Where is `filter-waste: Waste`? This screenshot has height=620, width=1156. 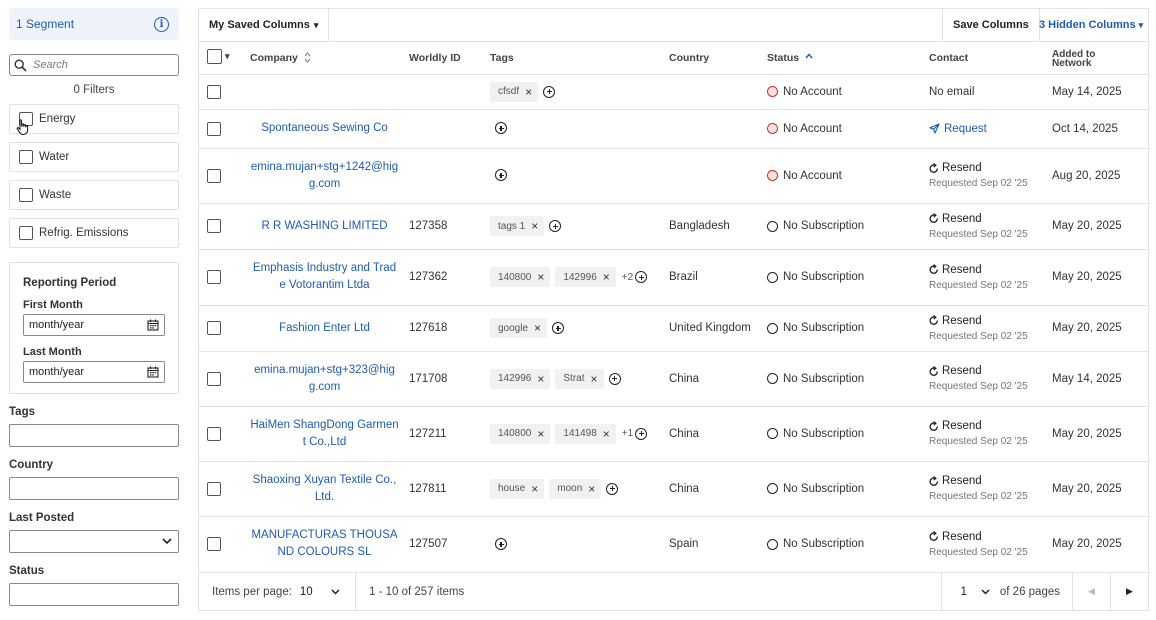
filter-waste: Waste is located at coordinates (94, 195).